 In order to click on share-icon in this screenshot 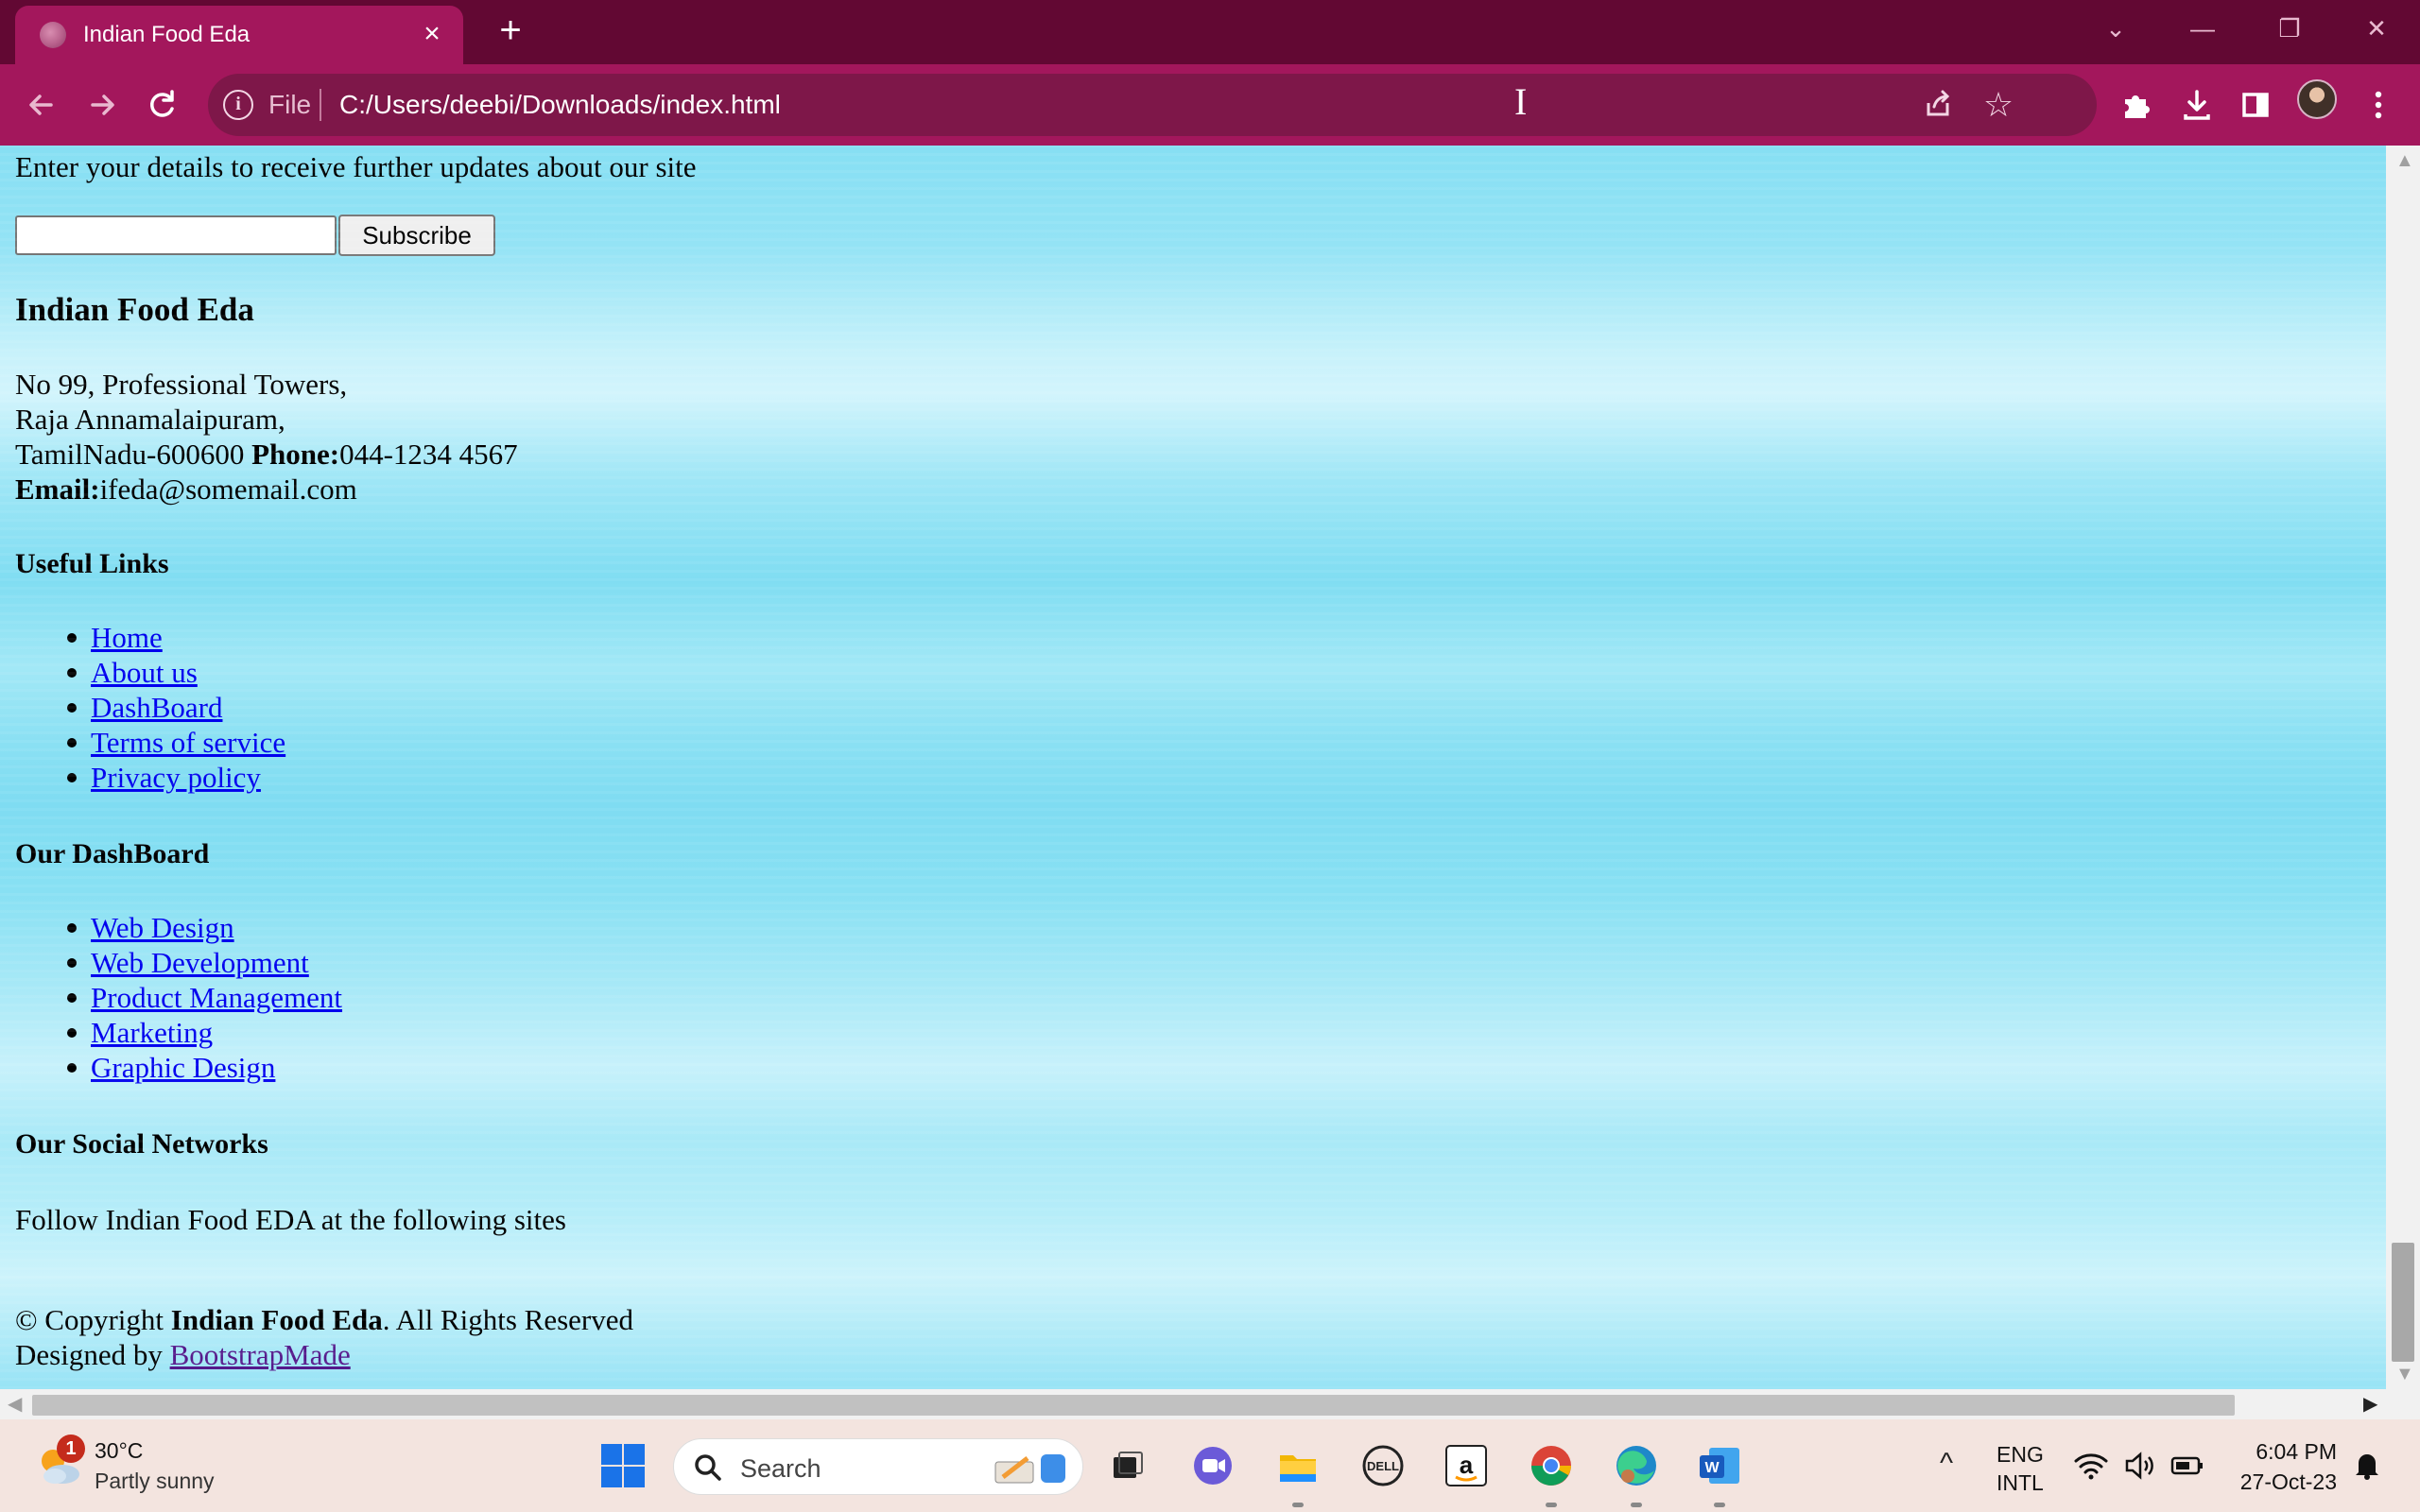, I will do `click(1937, 104)`.